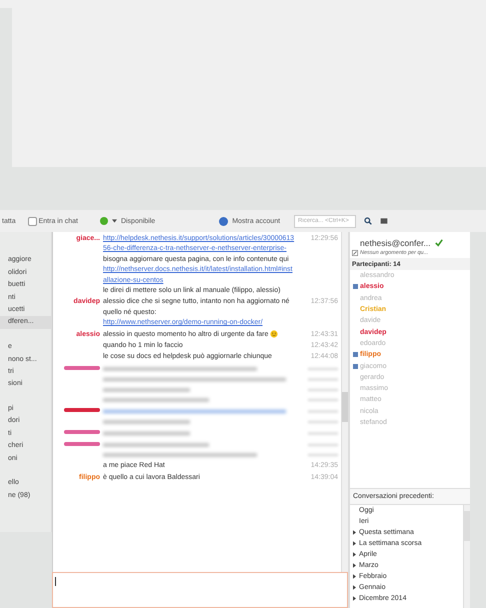 This screenshot has width=486, height=608. I want to click on message-input, so click(200, 590).